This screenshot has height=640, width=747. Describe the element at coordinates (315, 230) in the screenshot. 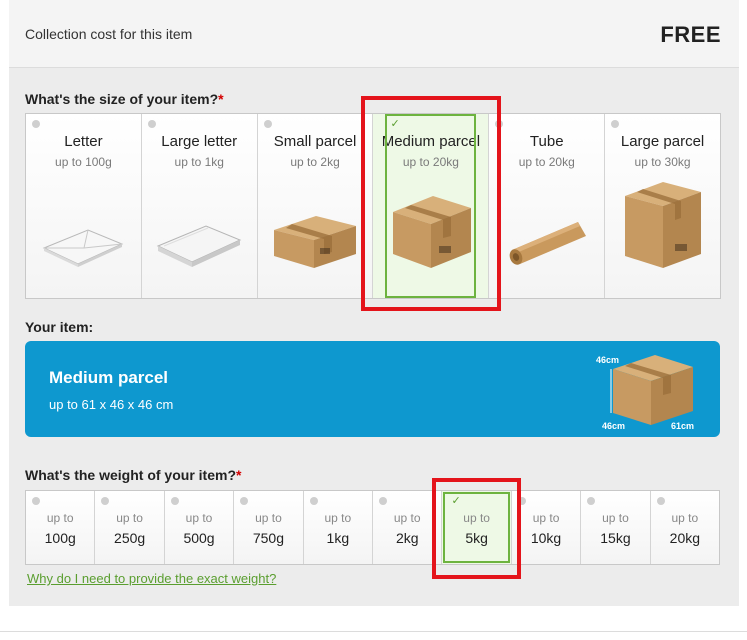

I see `small-box-icon` at that location.